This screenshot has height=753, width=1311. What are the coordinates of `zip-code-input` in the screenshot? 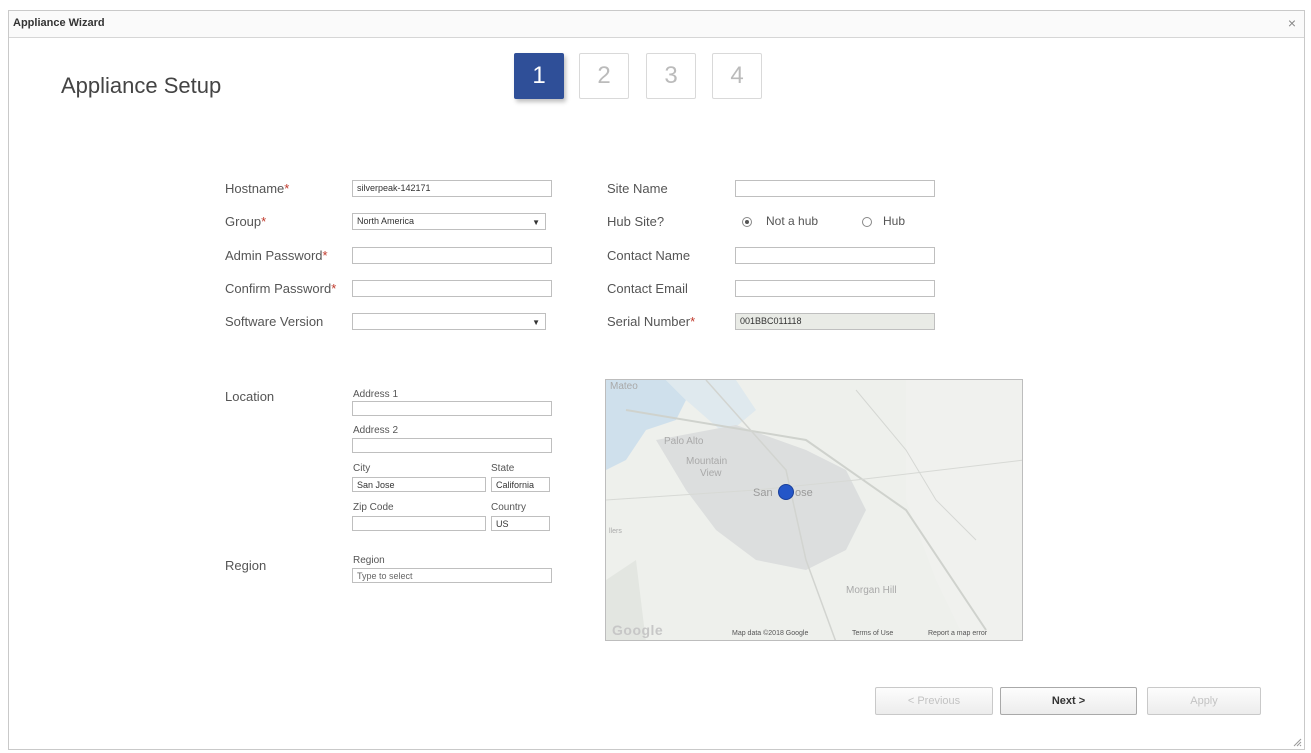 It's located at (419, 523).